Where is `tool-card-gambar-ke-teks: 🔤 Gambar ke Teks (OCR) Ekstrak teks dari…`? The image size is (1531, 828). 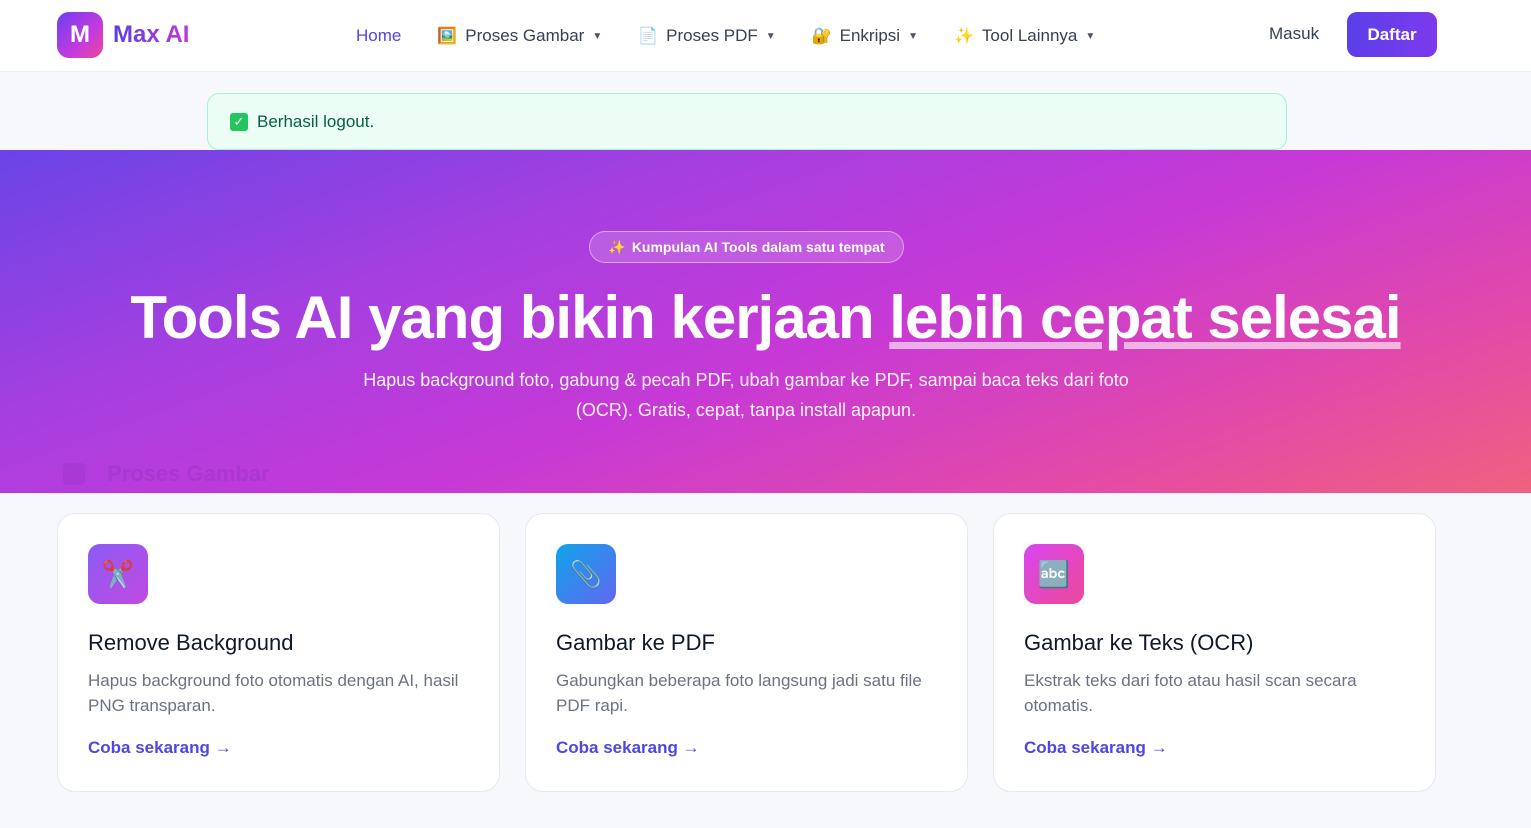 tool-card-gambar-ke-teks: 🔤 Gambar ke Teks (OCR) Ekstrak teks dari… is located at coordinates (1214, 652).